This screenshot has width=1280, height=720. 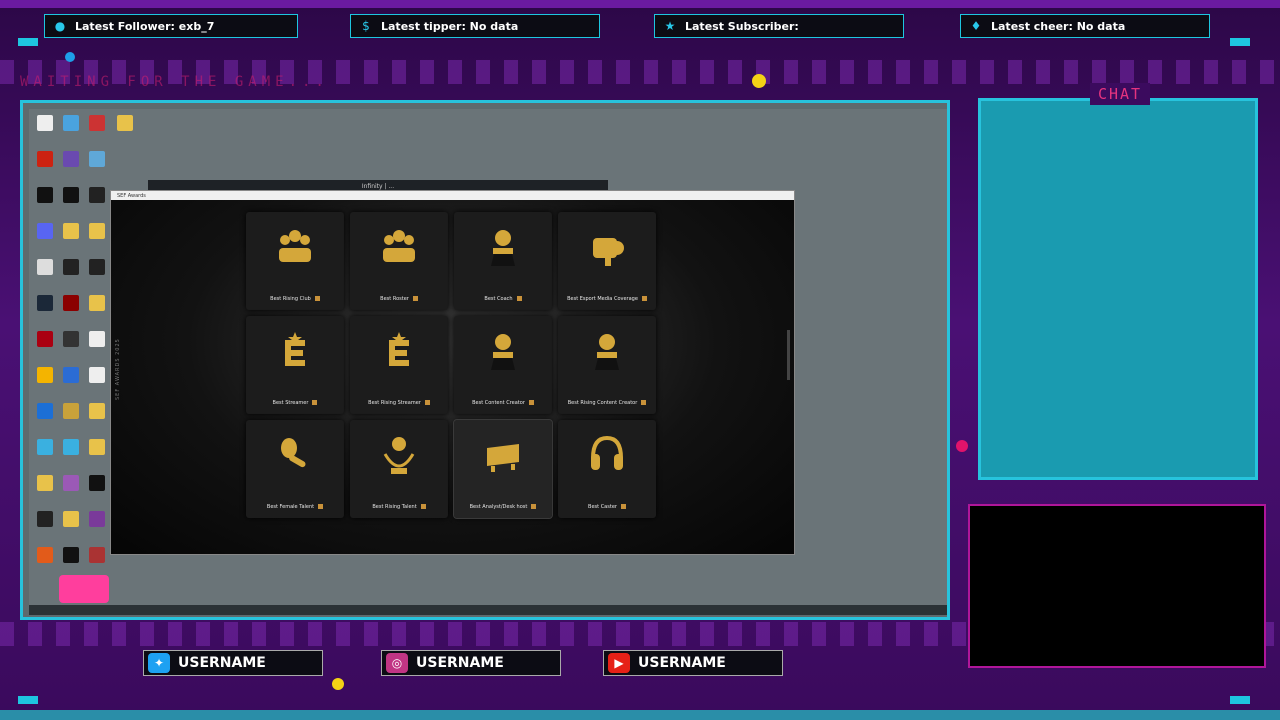 I want to click on award-label-text: Best Content Creator, so click(x=498, y=403).